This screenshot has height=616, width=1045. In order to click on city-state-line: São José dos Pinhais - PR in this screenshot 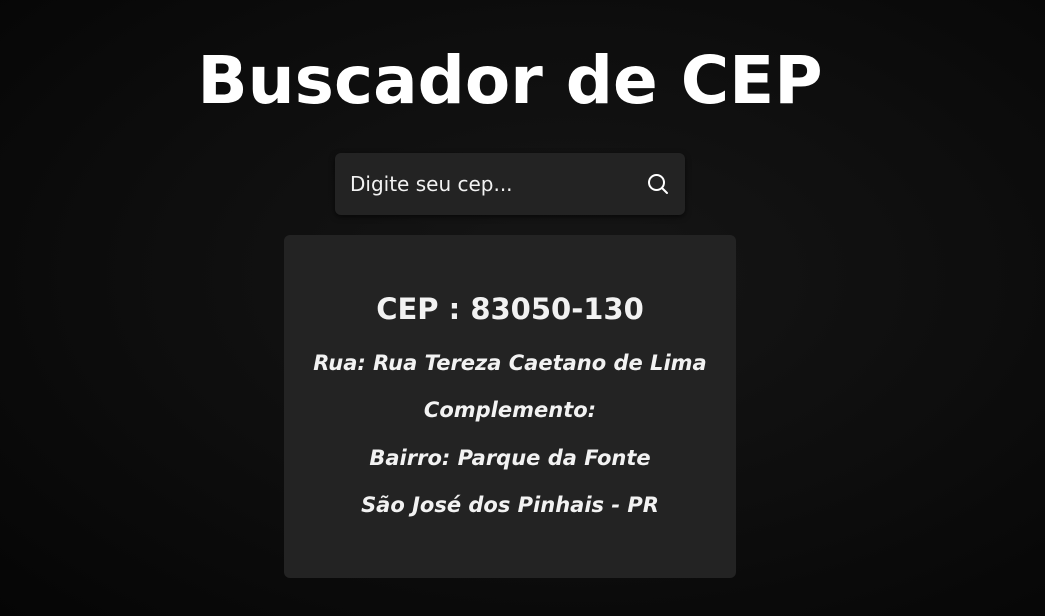, I will do `click(510, 505)`.